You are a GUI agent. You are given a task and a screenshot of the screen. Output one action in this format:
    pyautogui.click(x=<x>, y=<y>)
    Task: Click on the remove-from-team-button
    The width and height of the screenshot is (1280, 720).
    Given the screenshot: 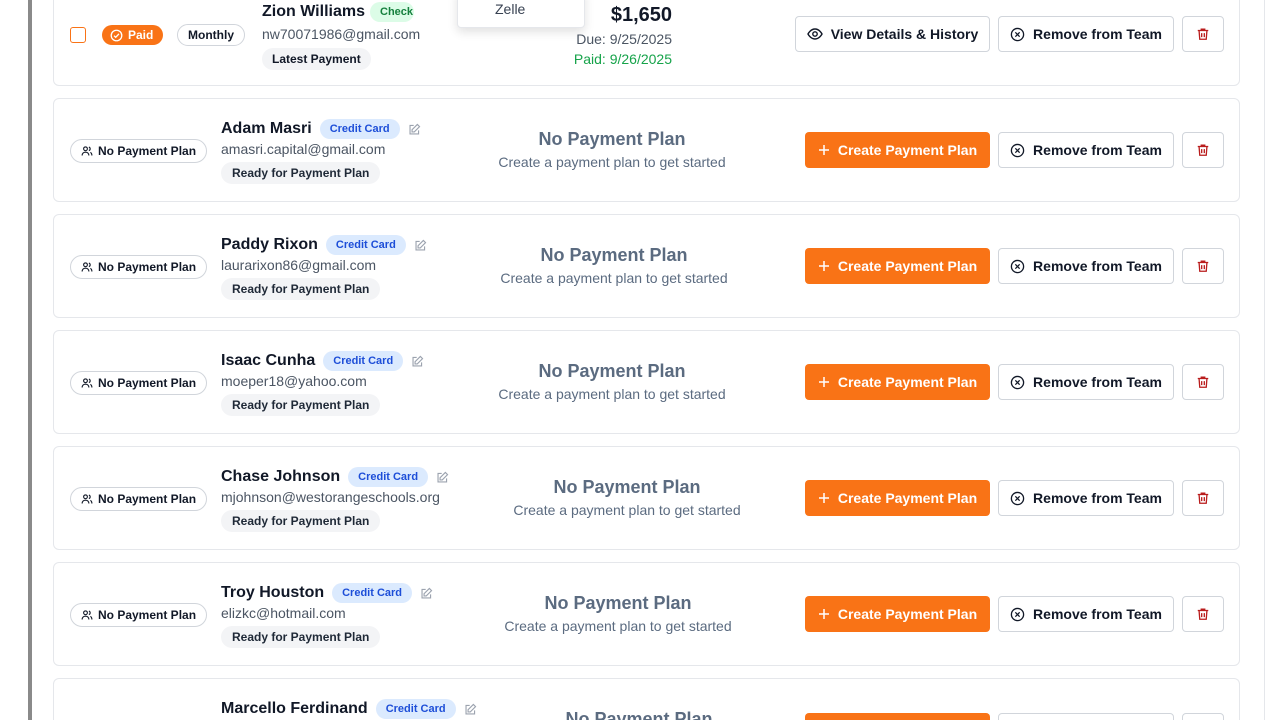 What is the action you would take?
    pyautogui.click(x=1086, y=716)
    